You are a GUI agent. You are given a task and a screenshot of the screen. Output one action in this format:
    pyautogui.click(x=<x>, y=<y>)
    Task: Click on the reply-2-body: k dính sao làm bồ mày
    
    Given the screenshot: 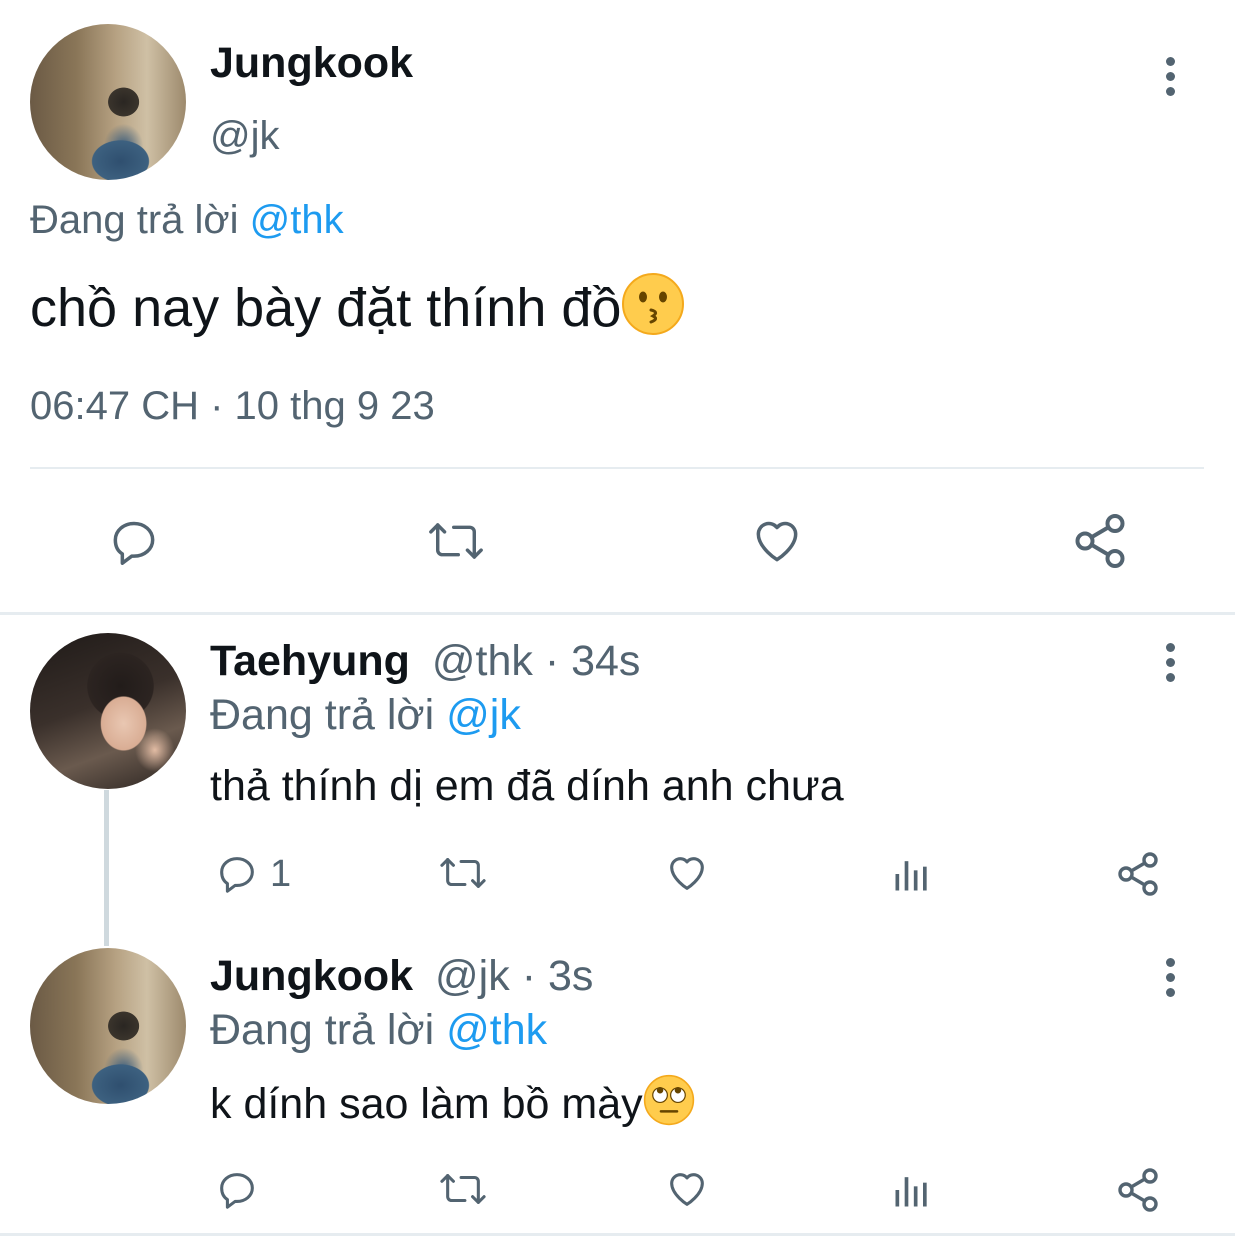 What is the action you would take?
    pyautogui.click(x=426, y=1103)
    